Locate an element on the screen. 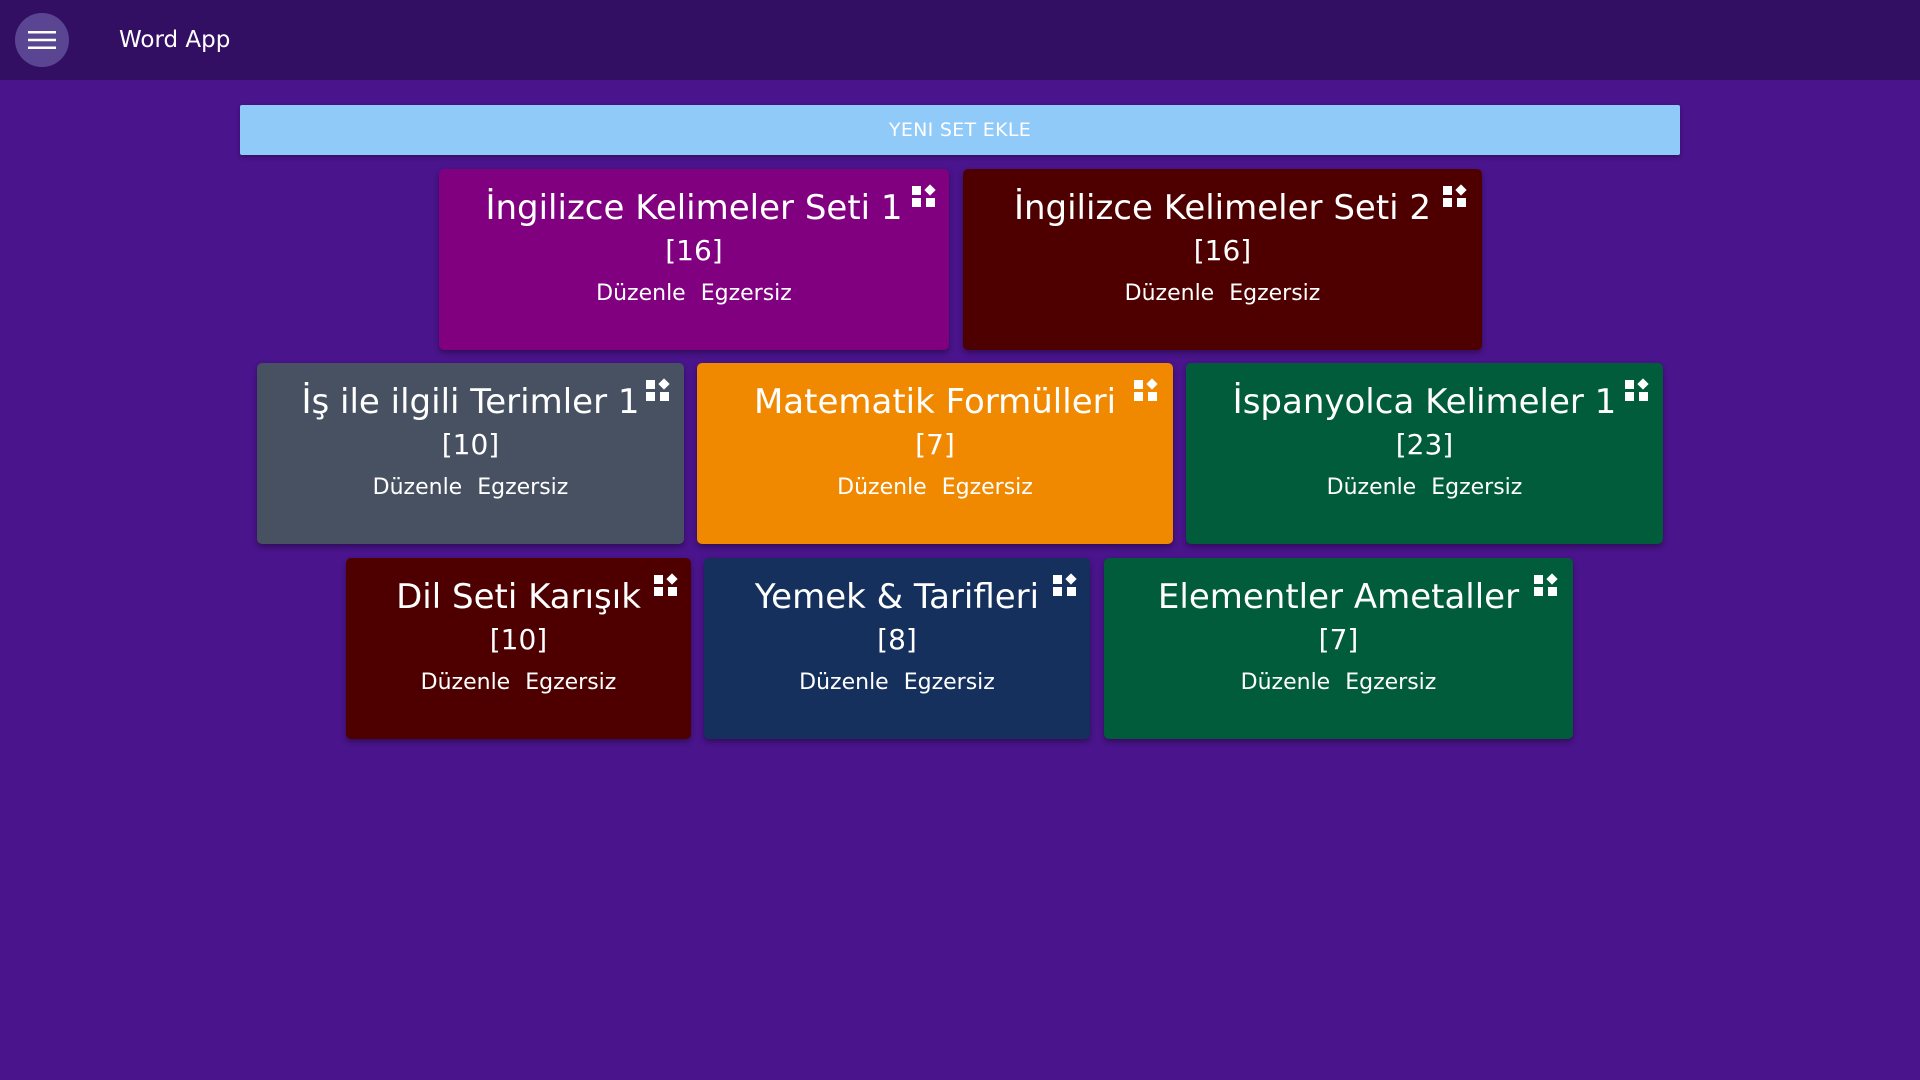  set-card: Dil Seti Karışık [10] Düzenle Egzersiz is located at coordinates (518, 648).